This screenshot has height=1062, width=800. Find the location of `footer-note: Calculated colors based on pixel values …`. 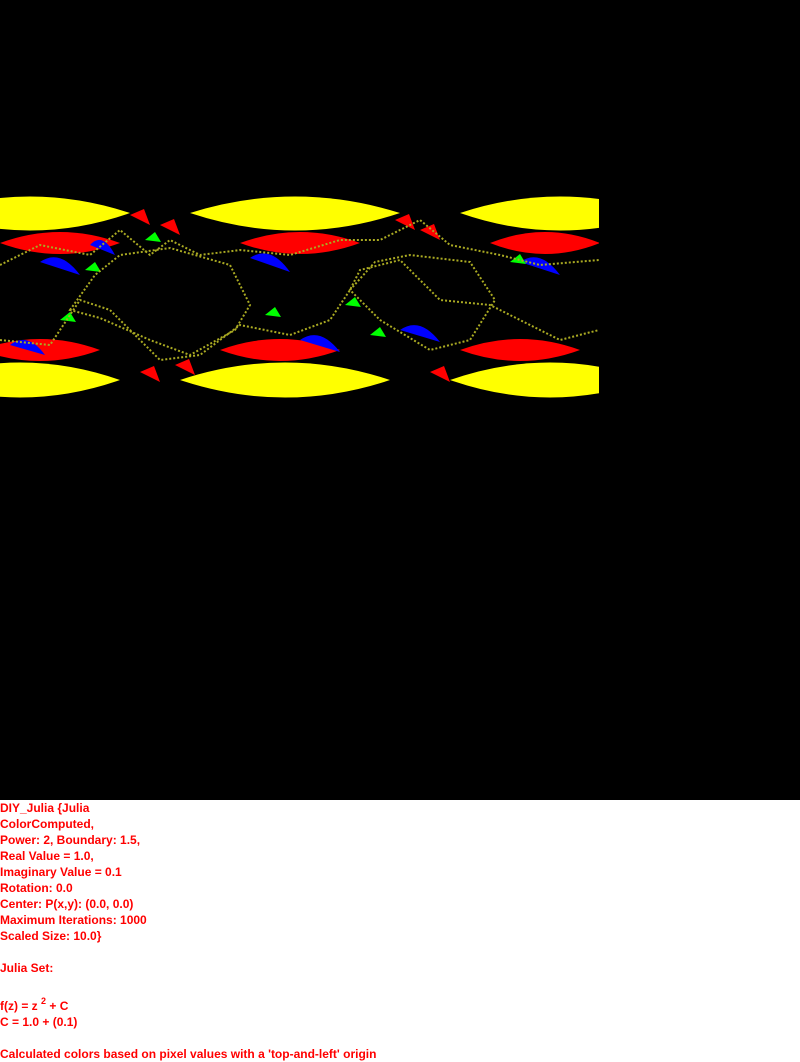

footer-note: Calculated colors based on pixel values … is located at coordinates (188, 1054).